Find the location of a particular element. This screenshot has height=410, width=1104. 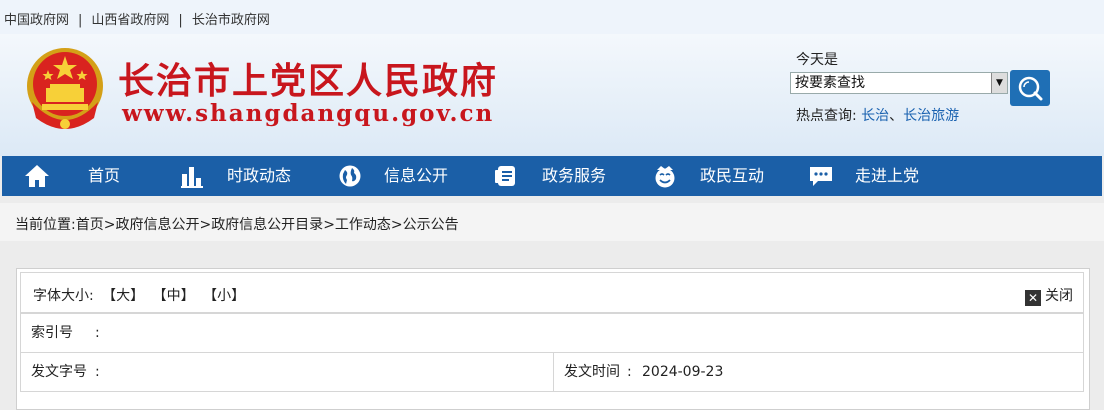

nav-item-news: 时政动态 is located at coordinates (237, 176).